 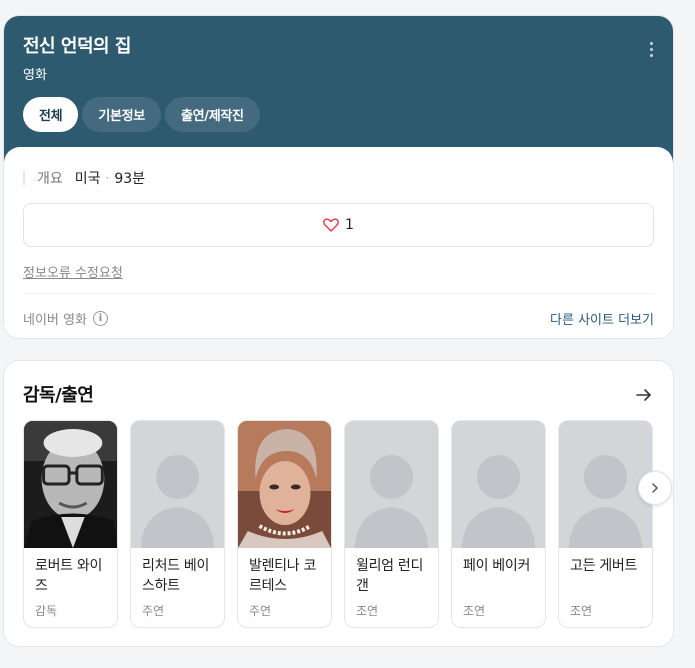 I want to click on source: 네이버 영화 i, so click(x=65, y=318).